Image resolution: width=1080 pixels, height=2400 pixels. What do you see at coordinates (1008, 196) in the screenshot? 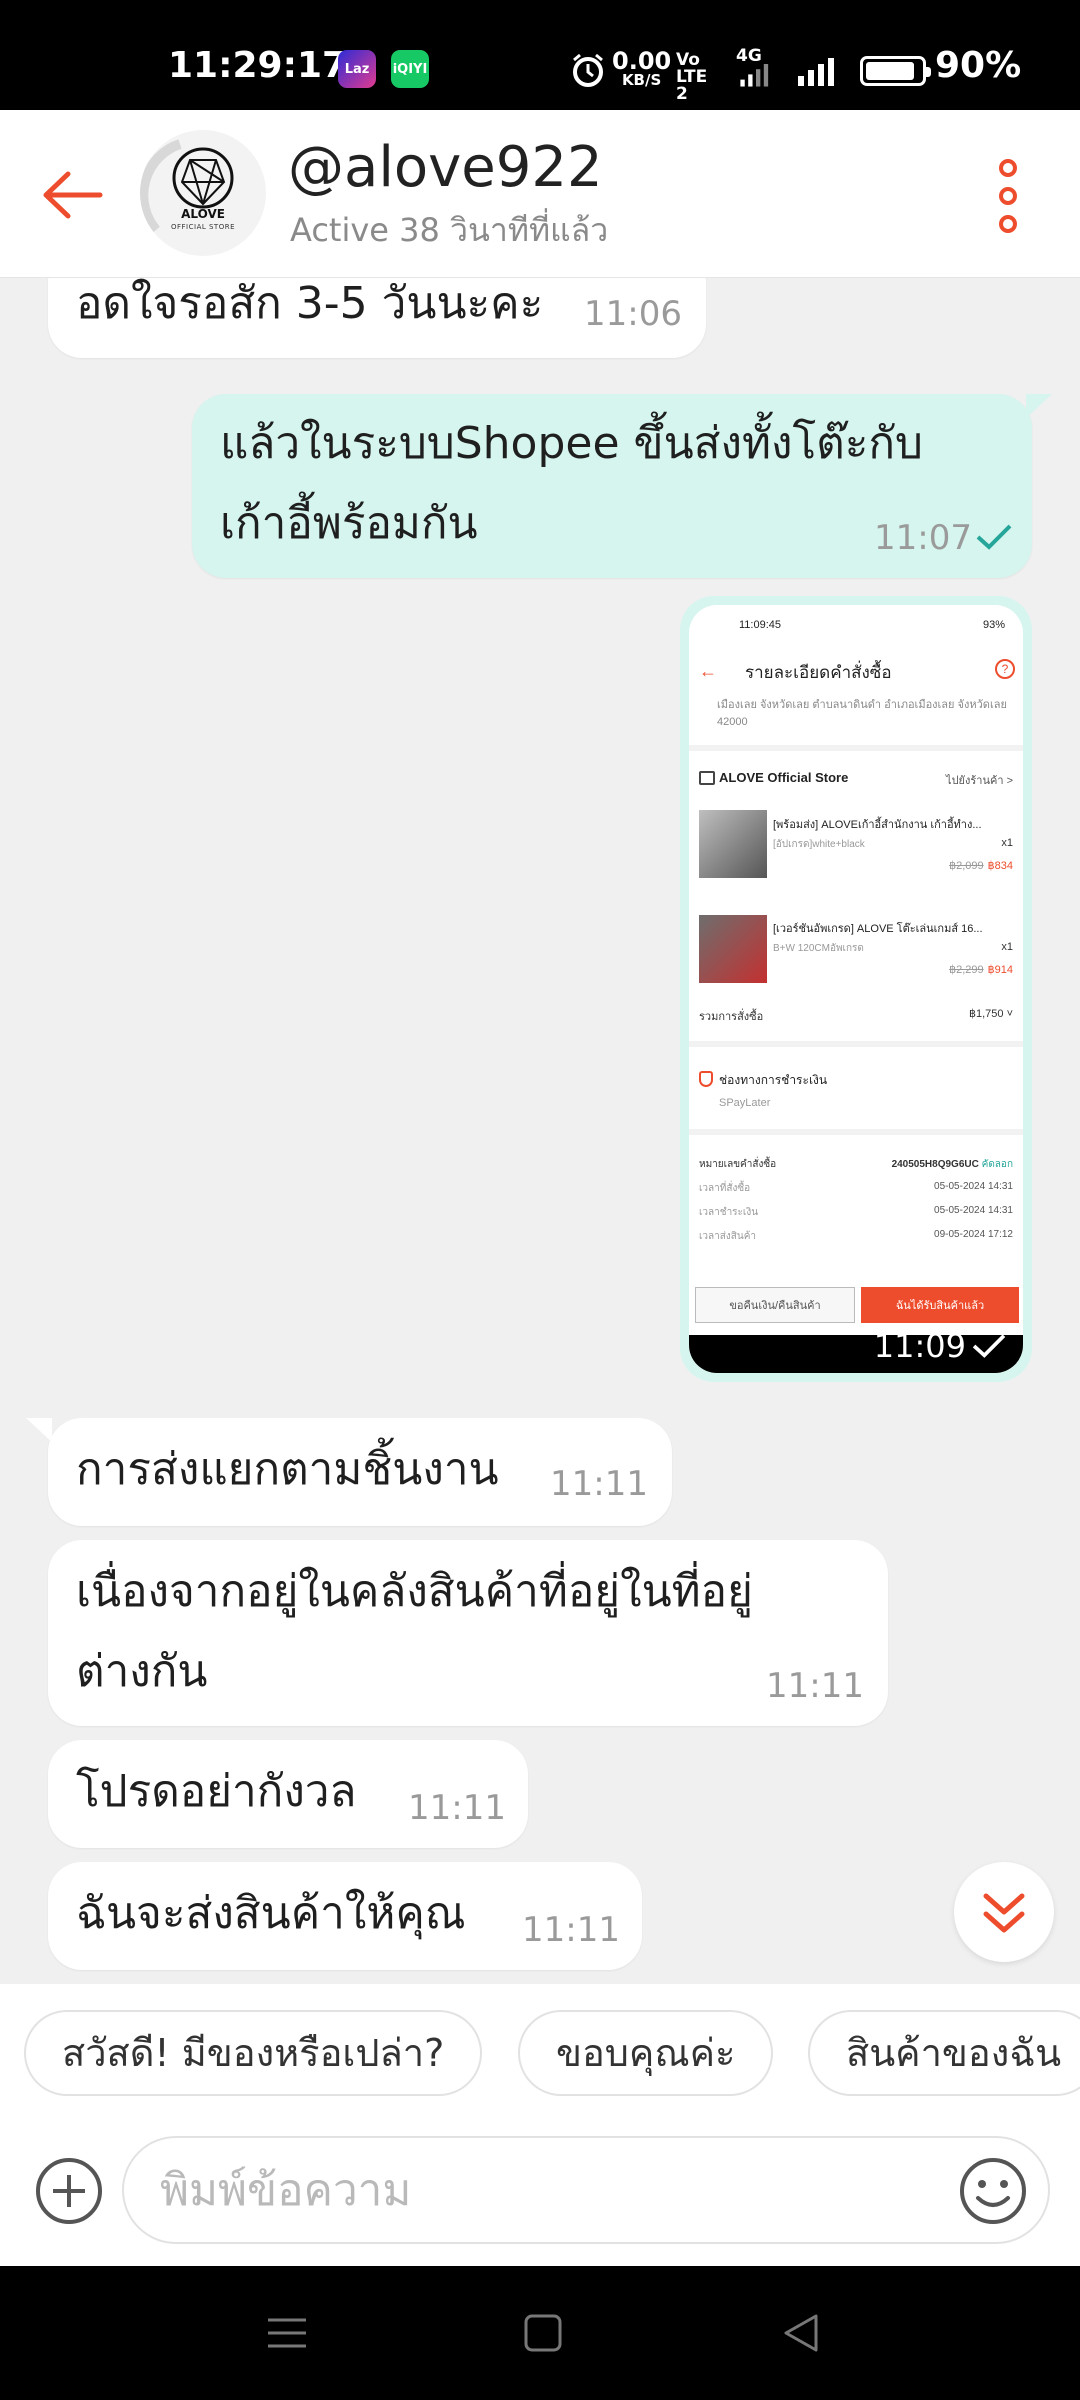
I see `more-options-icon` at bounding box center [1008, 196].